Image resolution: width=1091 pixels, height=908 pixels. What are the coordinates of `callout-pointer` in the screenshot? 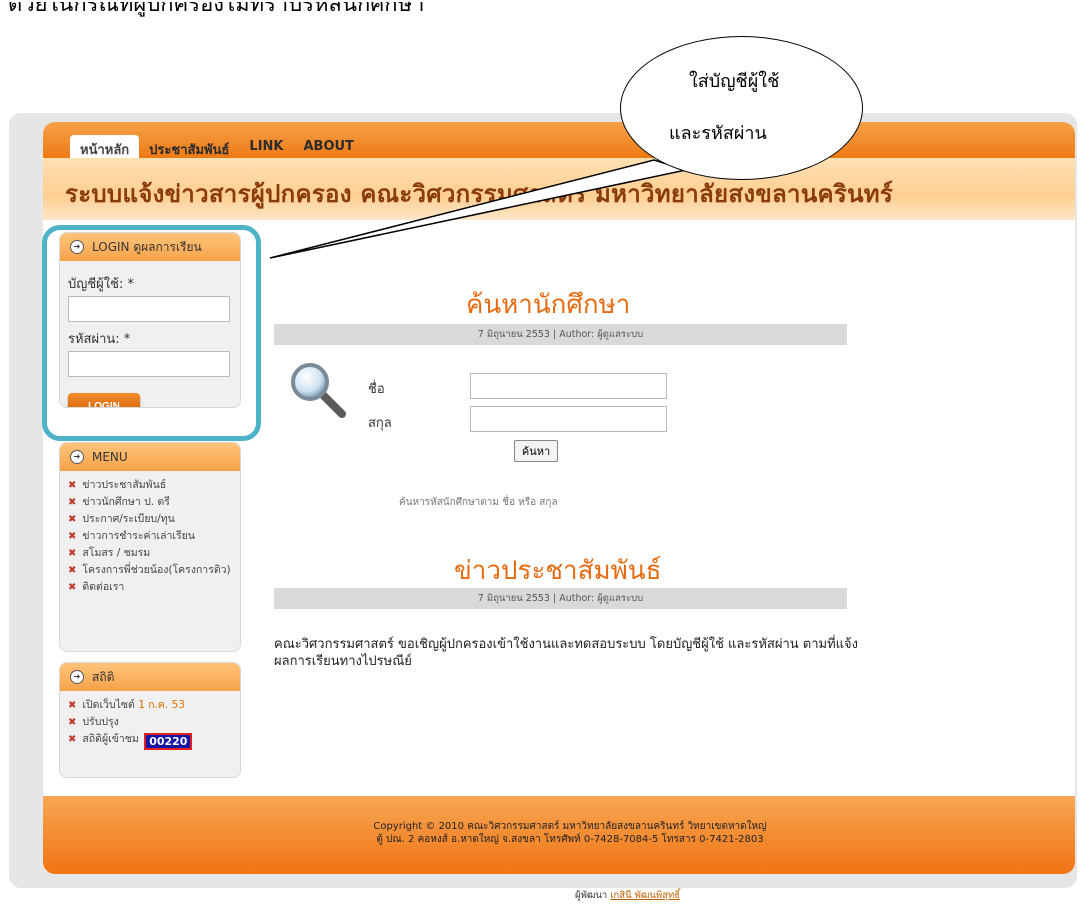 It's located at (479, 209).